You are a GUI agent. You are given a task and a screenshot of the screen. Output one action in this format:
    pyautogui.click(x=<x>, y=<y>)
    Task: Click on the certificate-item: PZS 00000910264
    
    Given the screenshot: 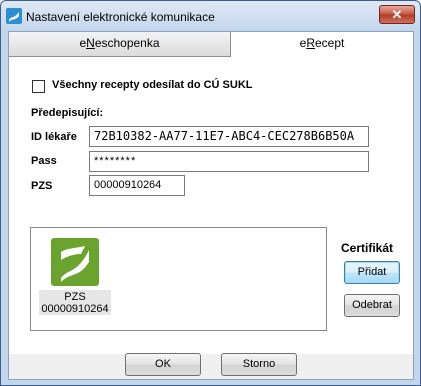 What is the action you would take?
    pyautogui.click(x=75, y=283)
    